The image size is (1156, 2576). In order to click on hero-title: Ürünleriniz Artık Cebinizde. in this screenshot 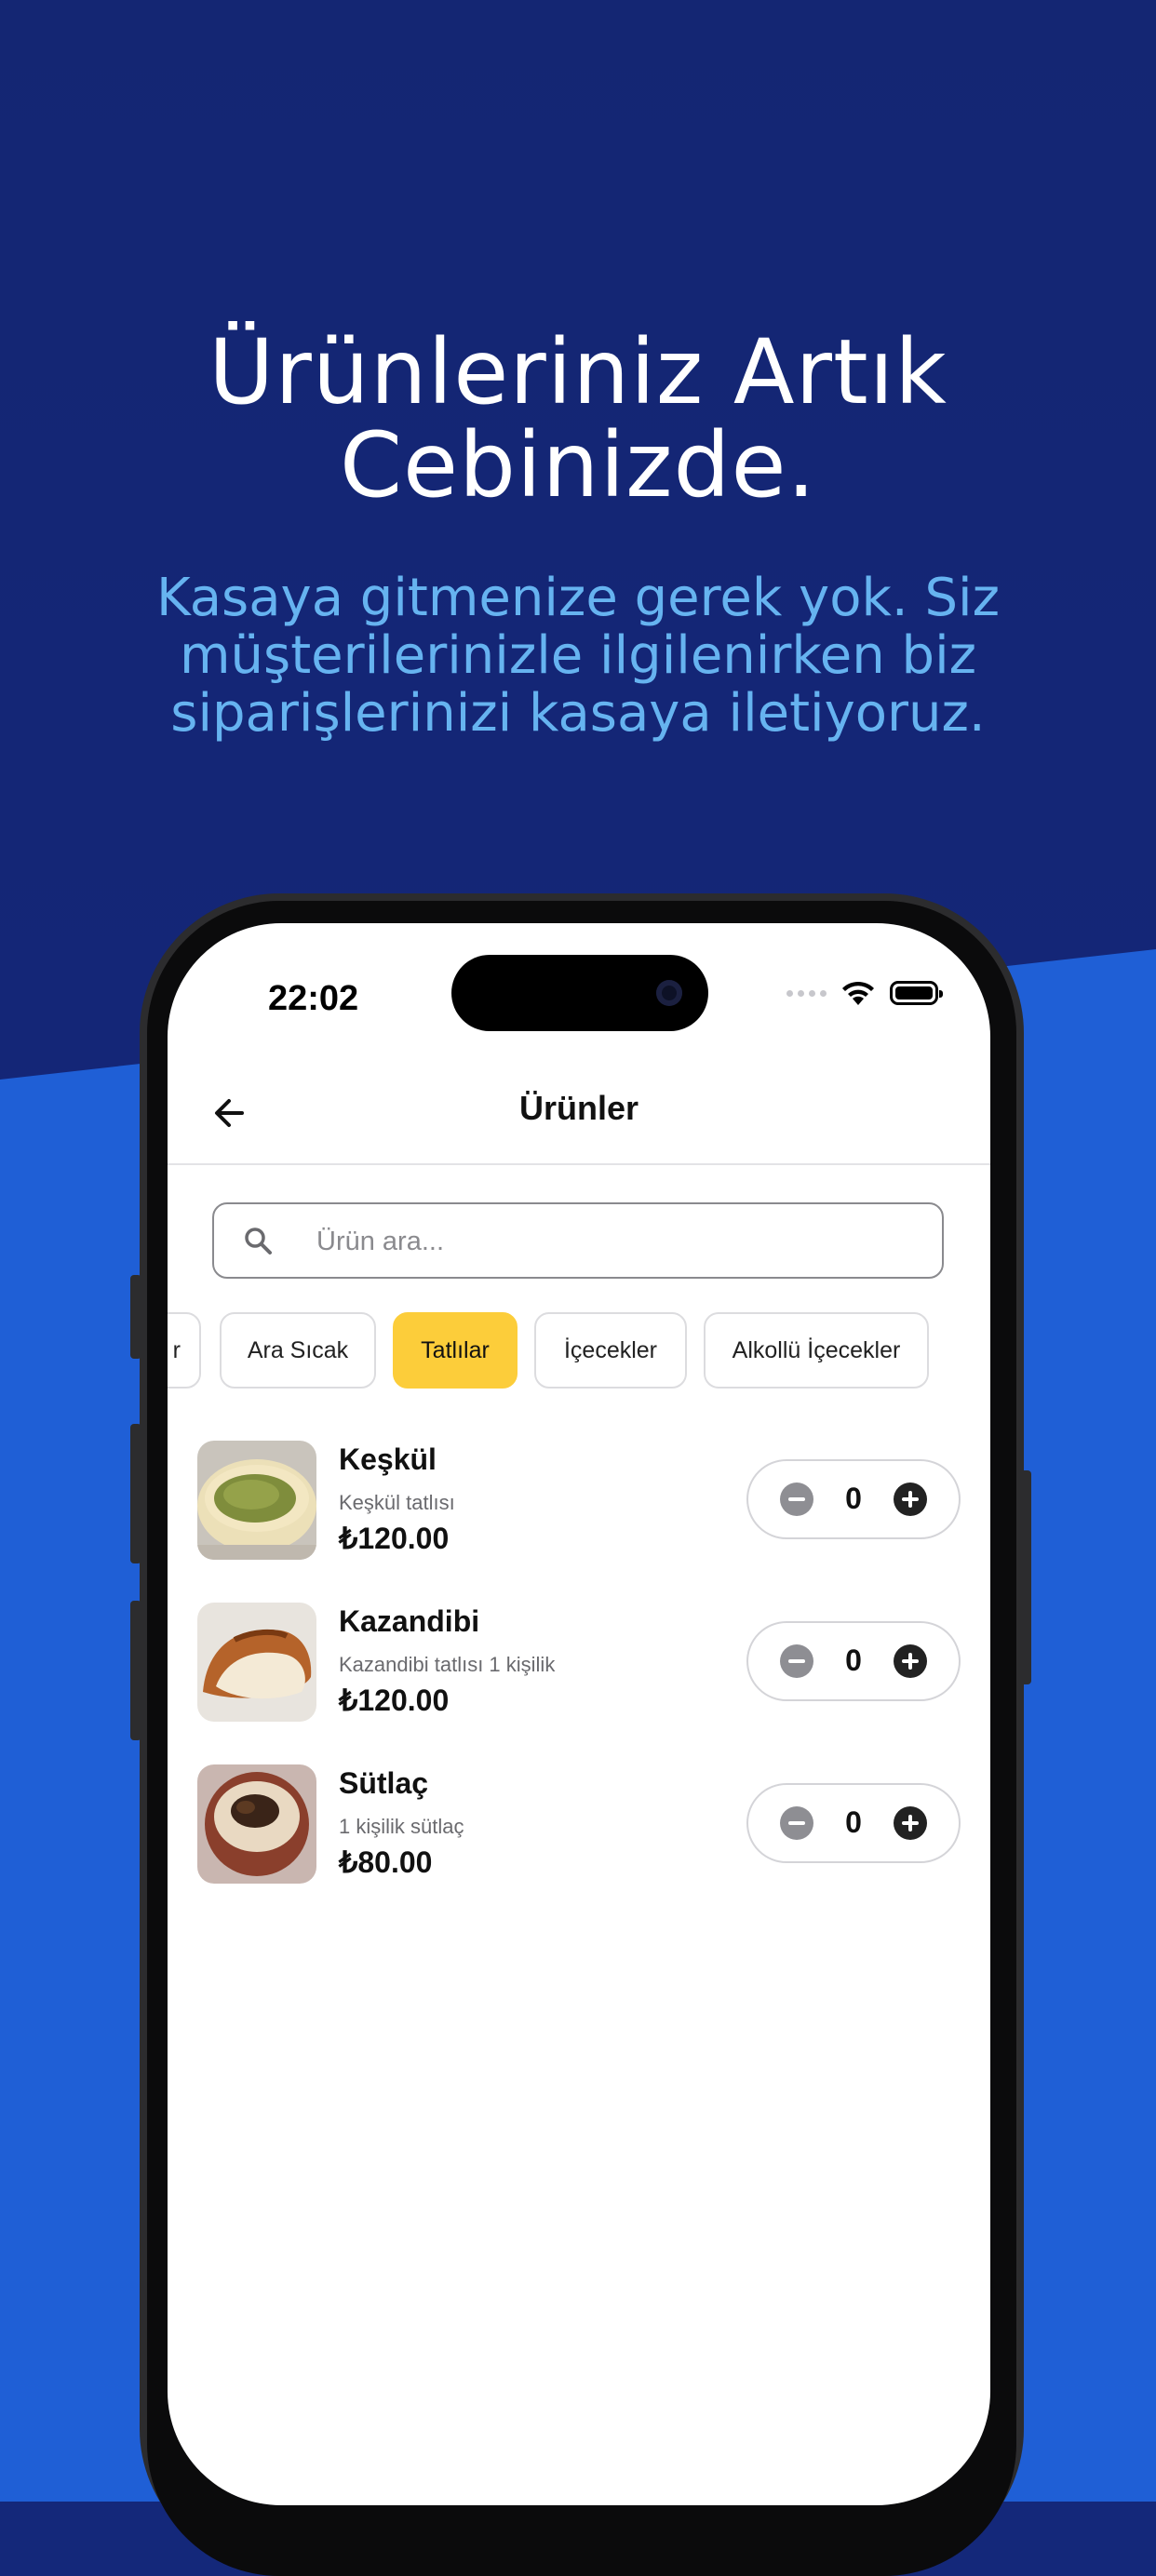, I will do `click(578, 419)`.